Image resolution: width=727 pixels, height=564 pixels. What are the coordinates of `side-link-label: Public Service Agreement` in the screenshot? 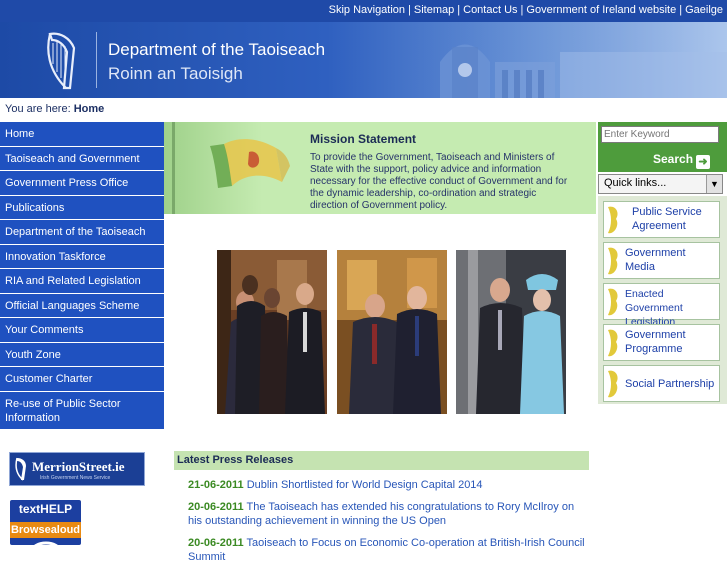 It's located at (667, 219).